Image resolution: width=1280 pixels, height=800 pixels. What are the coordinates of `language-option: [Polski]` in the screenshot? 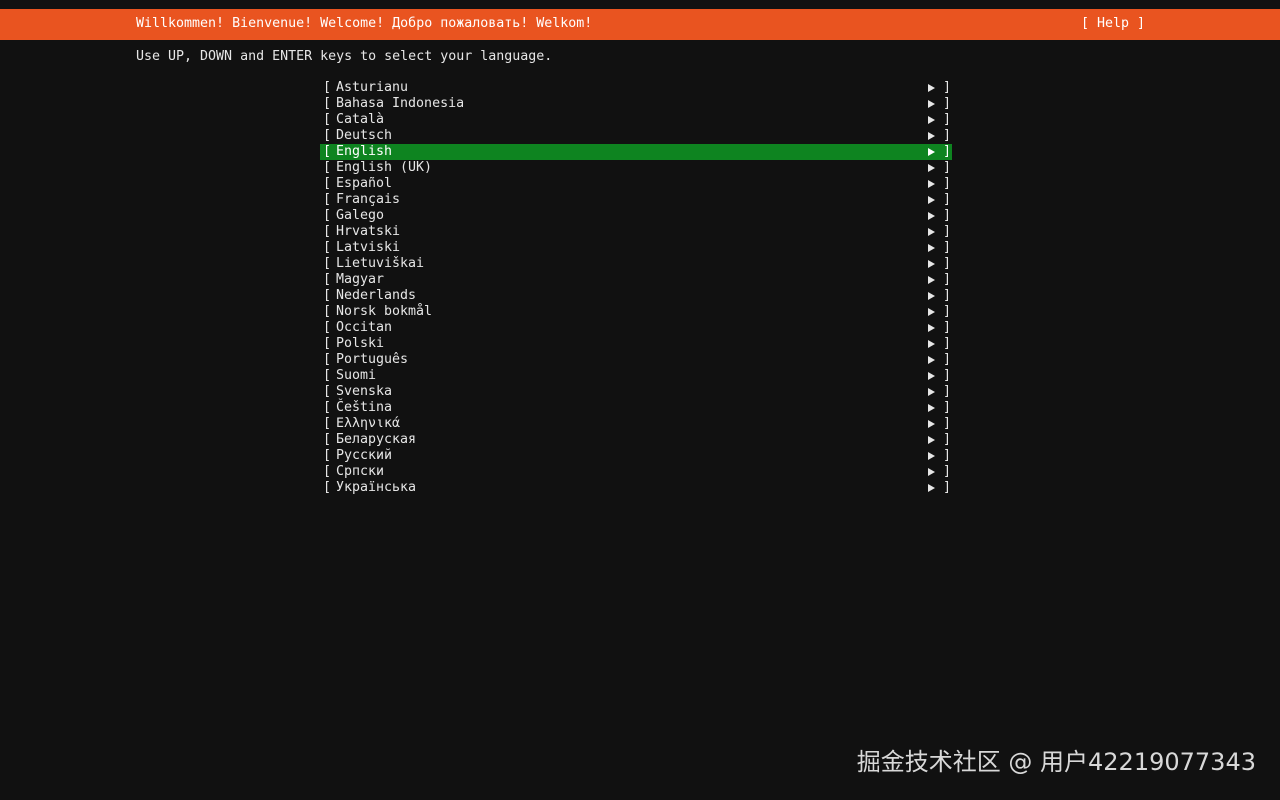 It's located at (636, 344).